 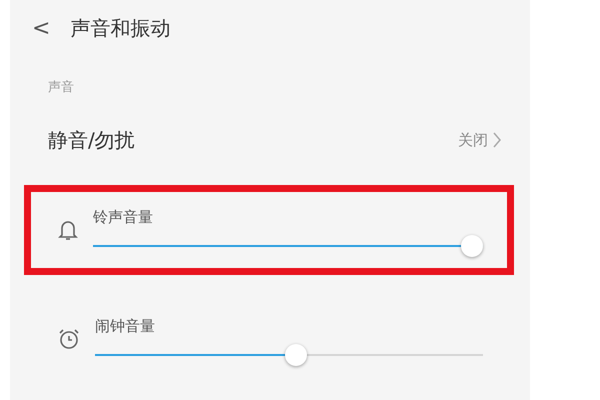 I want to click on page-title: 声音和振动, so click(x=120, y=28).